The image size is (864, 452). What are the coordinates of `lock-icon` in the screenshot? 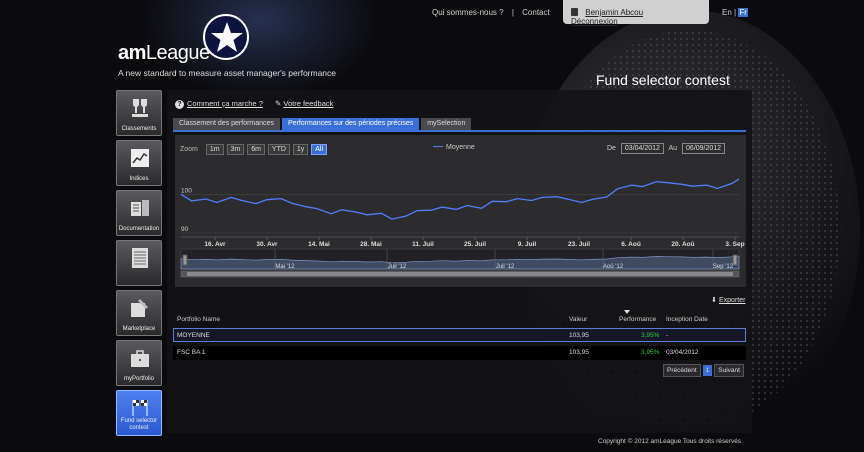 It's located at (574, 12).